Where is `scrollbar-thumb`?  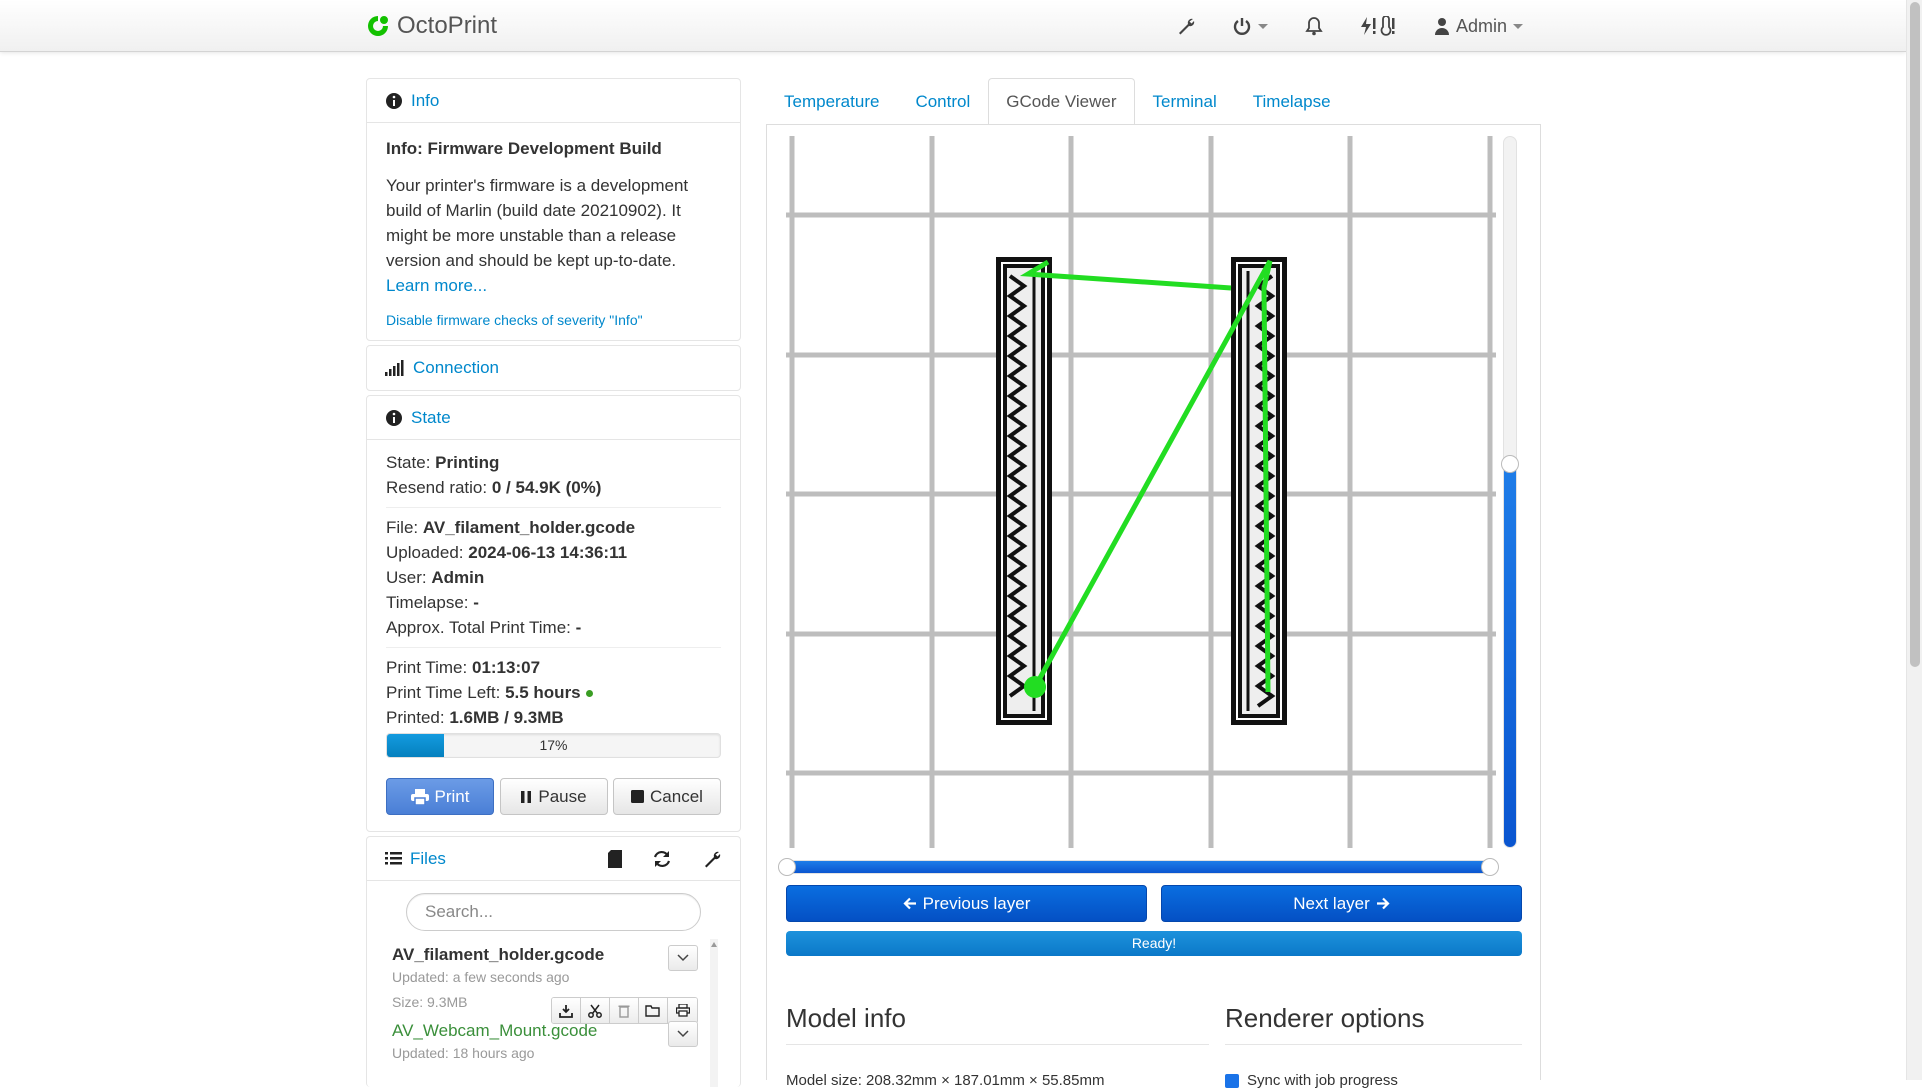 scrollbar-thumb is located at coordinates (1915, 334).